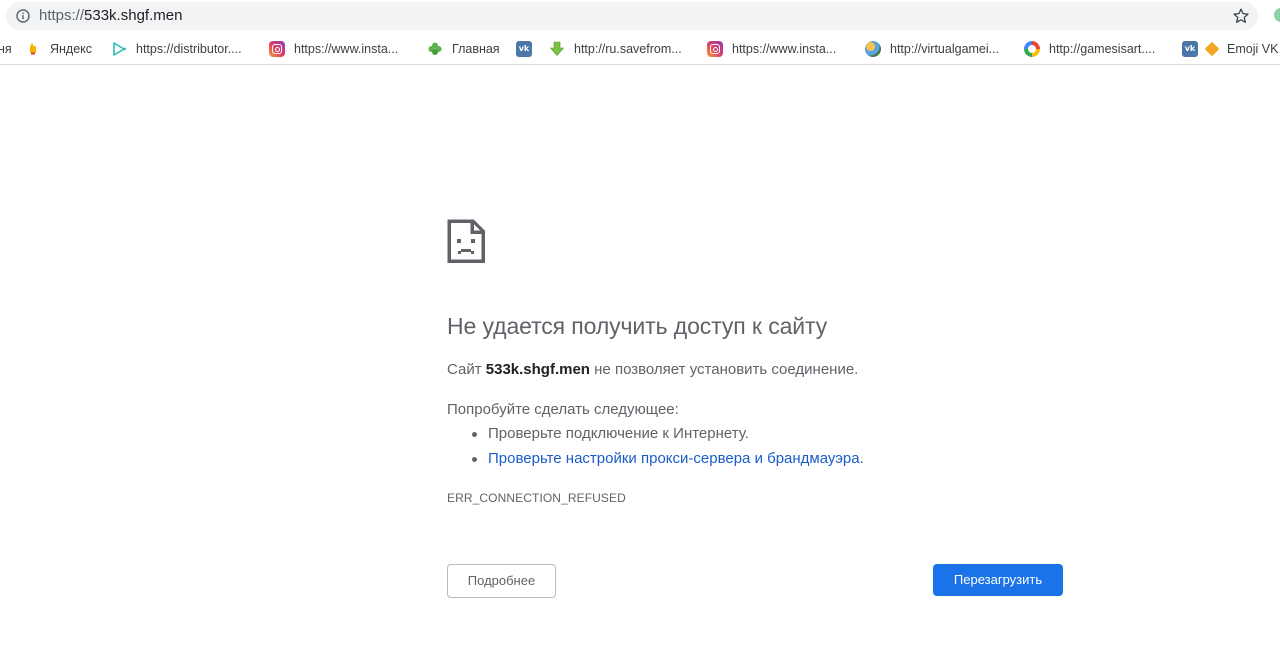  What do you see at coordinates (435, 48) in the screenshot?
I see `clover-icon` at bounding box center [435, 48].